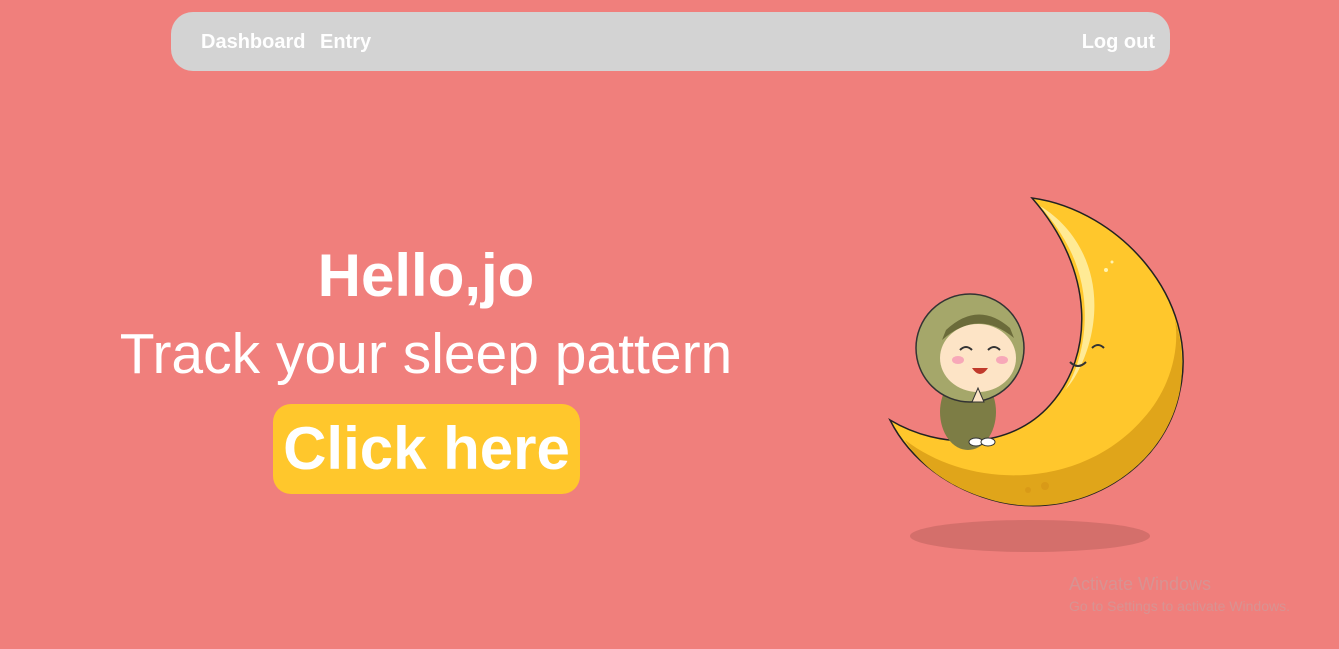 This screenshot has width=1339, height=649. Describe the element at coordinates (426, 449) in the screenshot. I see `click-here-button: Click here` at that location.